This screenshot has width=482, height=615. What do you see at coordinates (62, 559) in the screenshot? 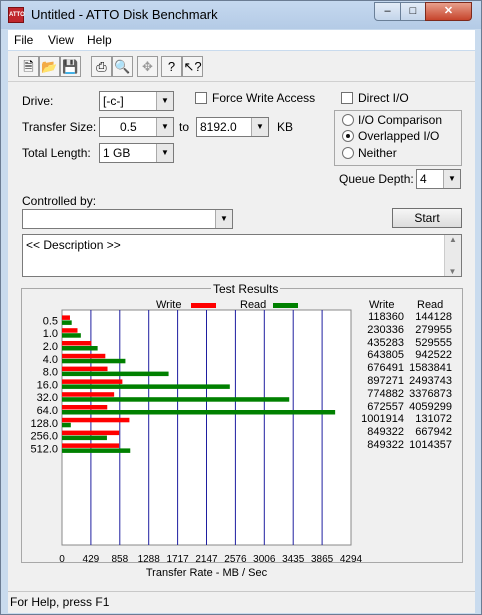
I see `x-tick-label: 0` at bounding box center [62, 559].